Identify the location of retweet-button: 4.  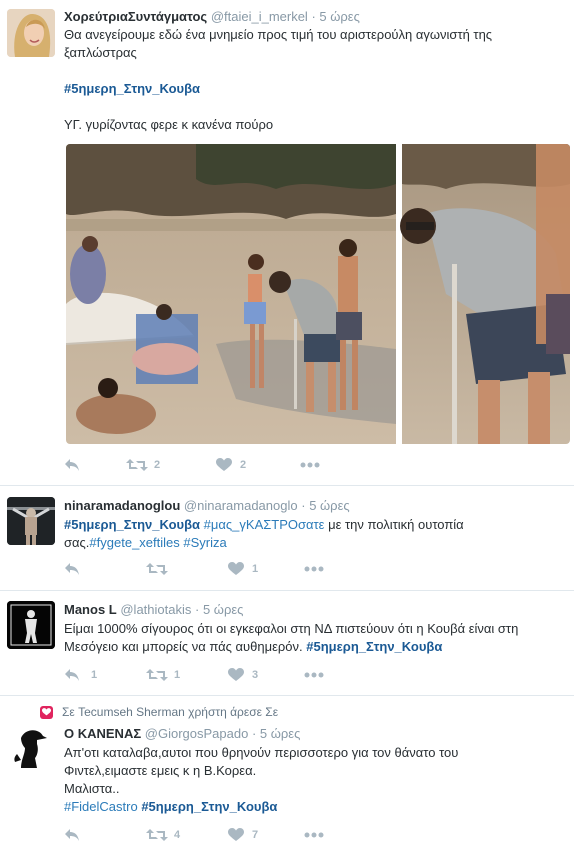
(187, 835).